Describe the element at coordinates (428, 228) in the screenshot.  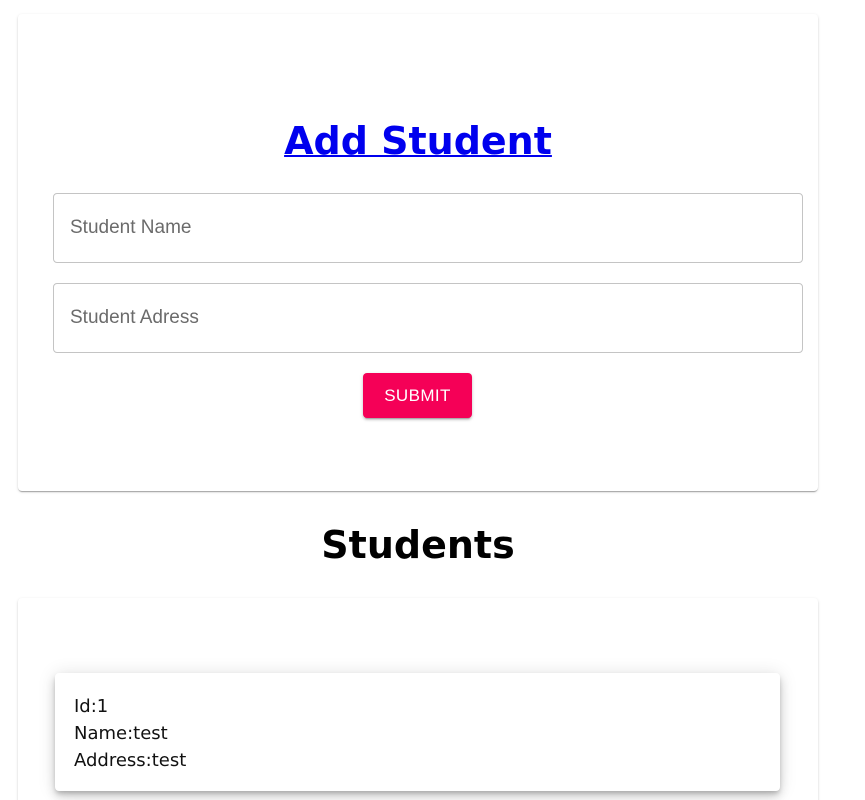
I see `student-name-input` at that location.